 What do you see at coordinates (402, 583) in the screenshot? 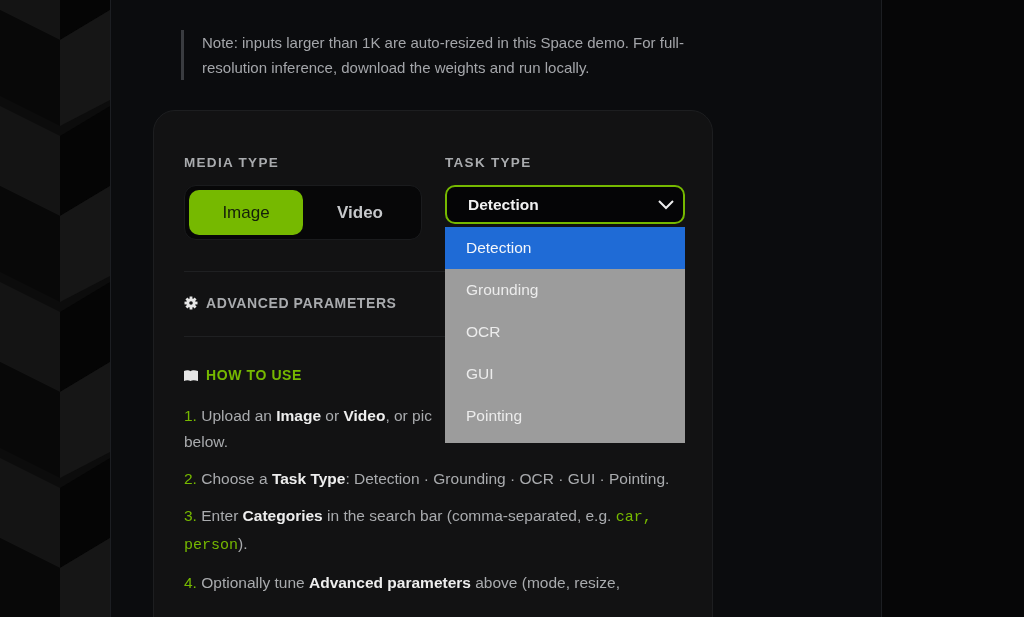
I see `instruction-step: 4. Optionally tune Advanced parameters above (mode, resize,` at bounding box center [402, 583].